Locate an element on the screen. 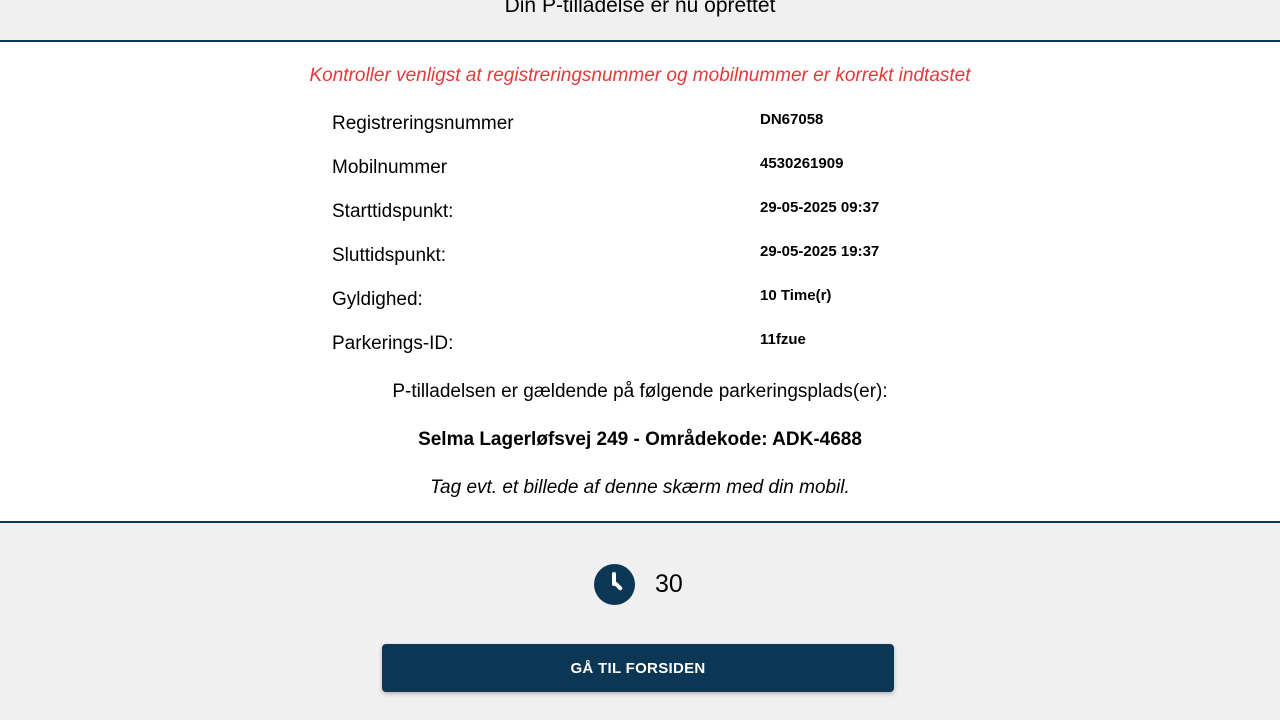 This screenshot has width=1280, height=720. detail-row-validity: Gyldighed: 10 Time(r) is located at coordinates (642, 308).